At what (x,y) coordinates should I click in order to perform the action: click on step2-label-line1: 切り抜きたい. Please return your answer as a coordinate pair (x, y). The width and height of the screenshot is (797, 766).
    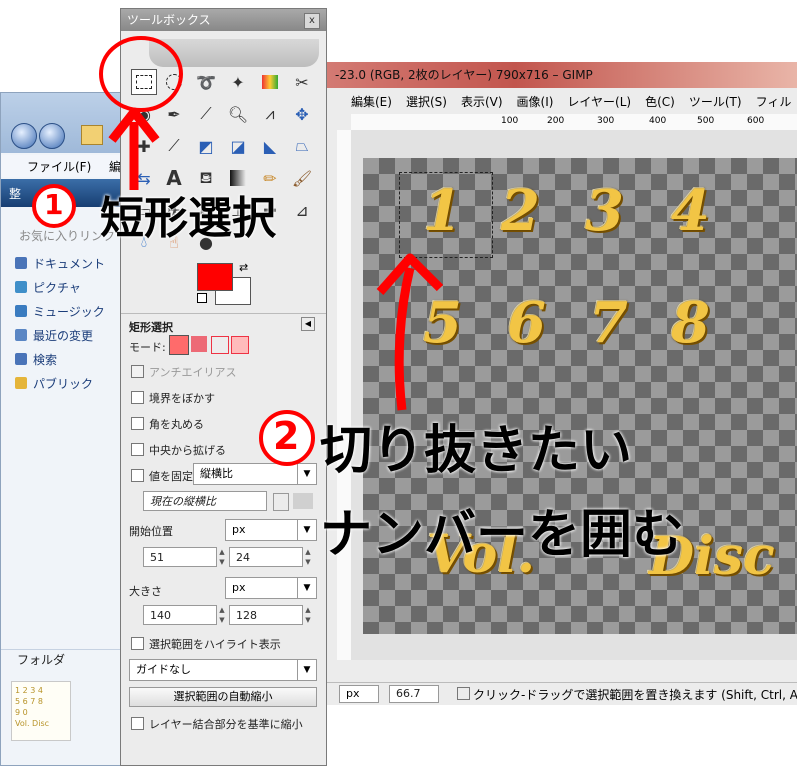
    Looking at the image, I should click on (476, 451).